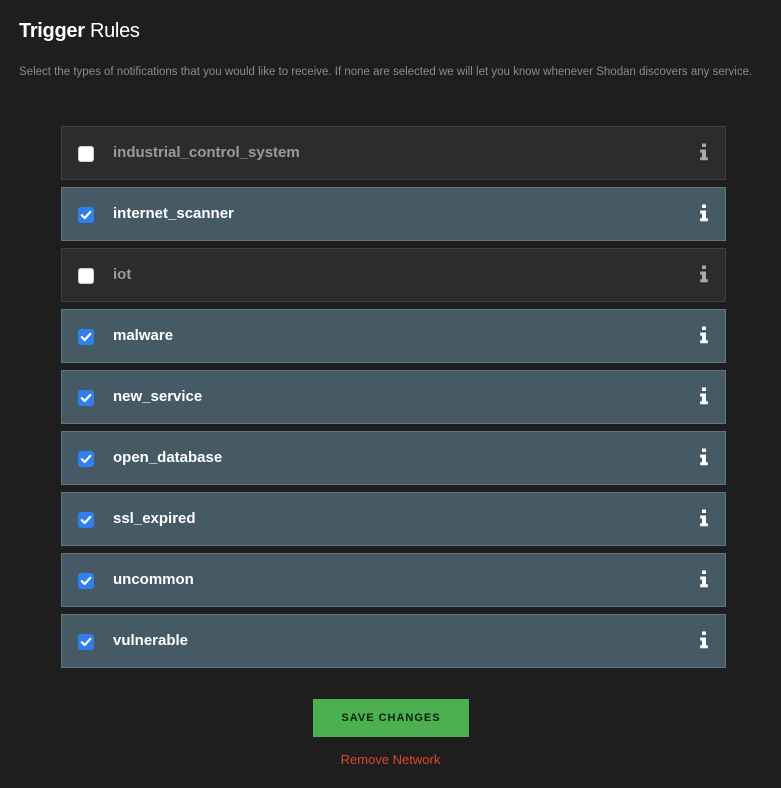  I want to click on rule-label: internet_scanner, so click(173, 213).